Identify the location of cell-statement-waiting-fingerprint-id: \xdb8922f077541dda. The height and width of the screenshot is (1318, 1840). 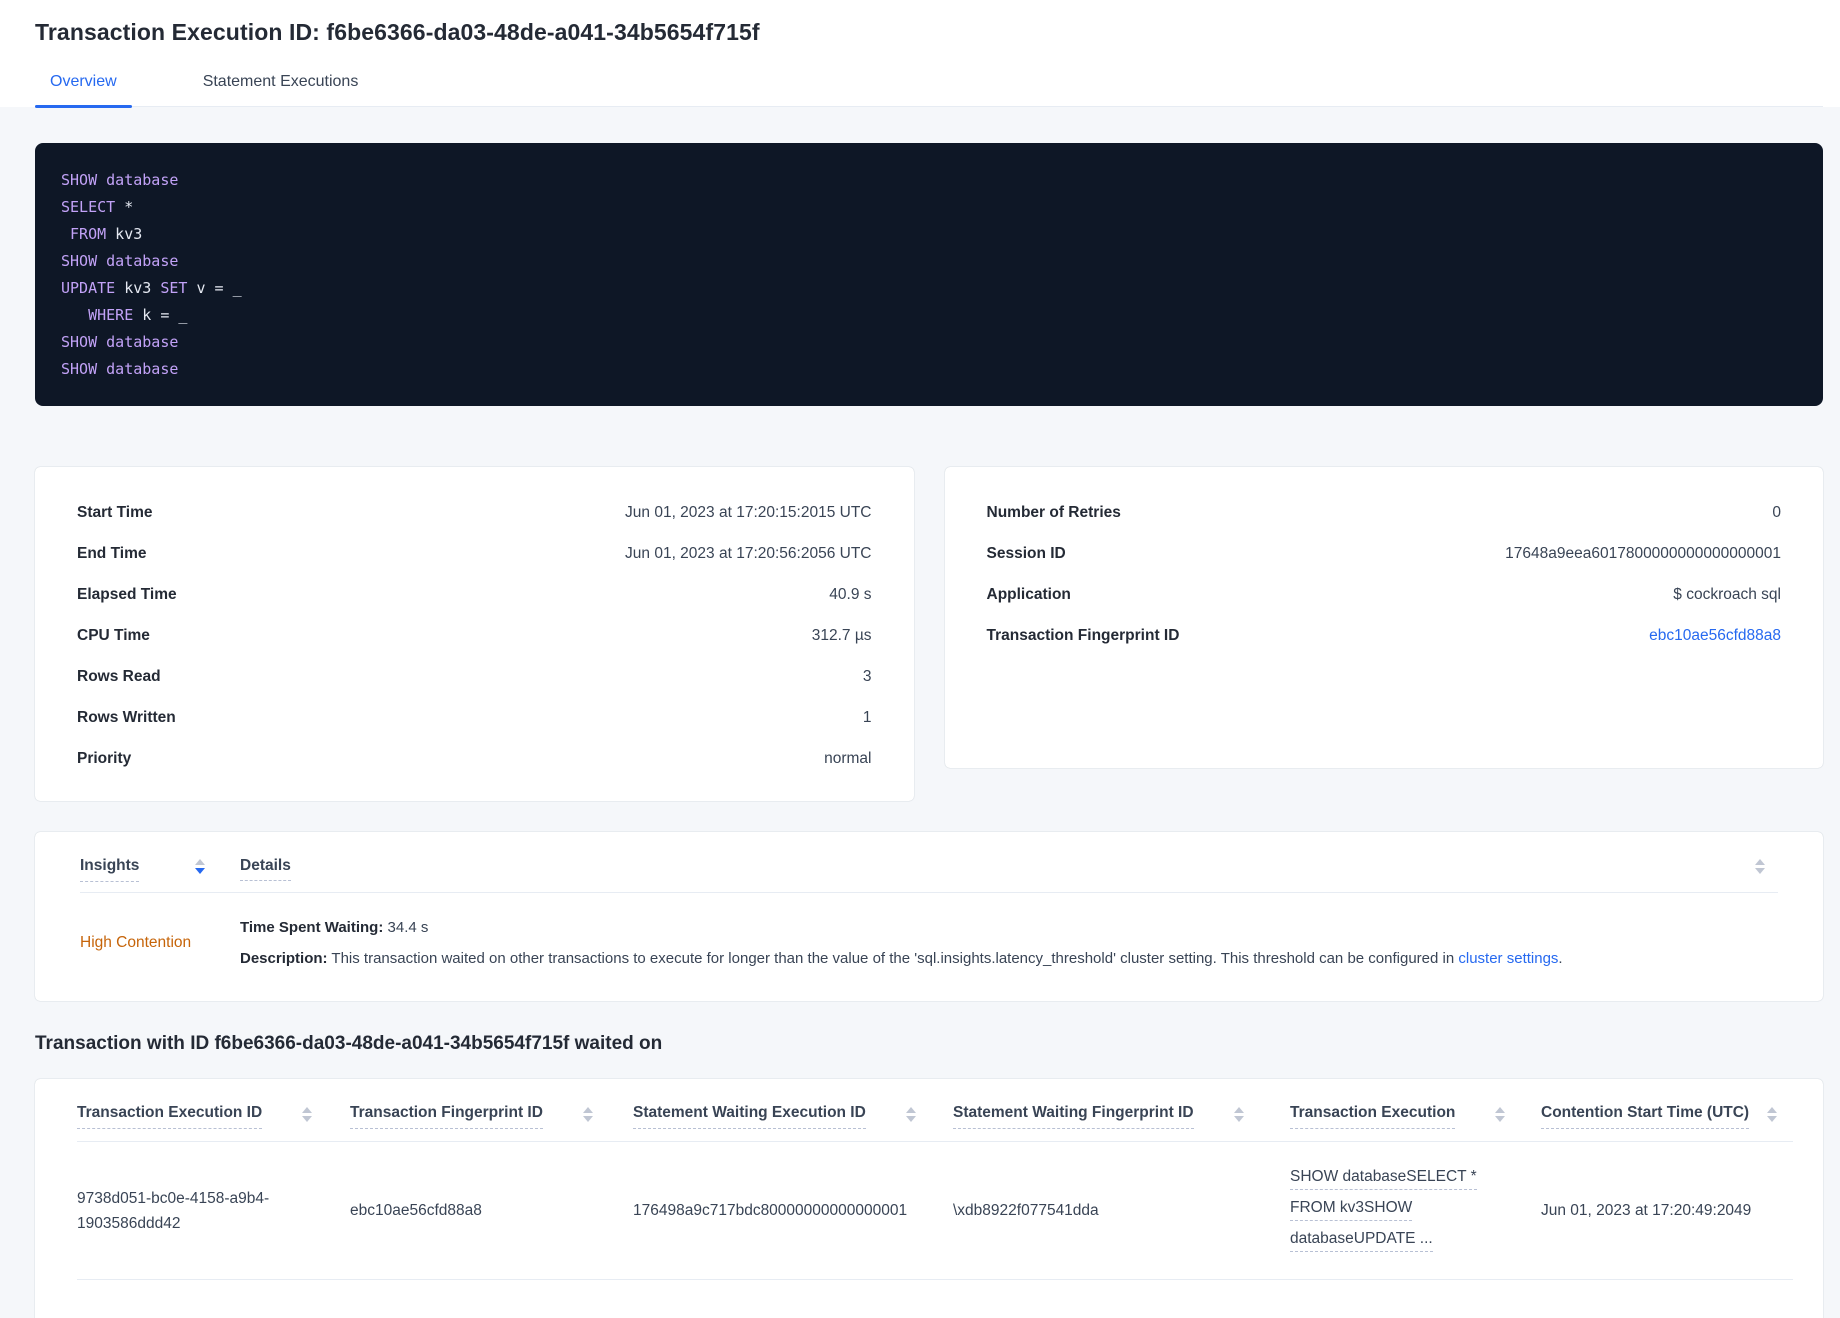
(1026, 1210).